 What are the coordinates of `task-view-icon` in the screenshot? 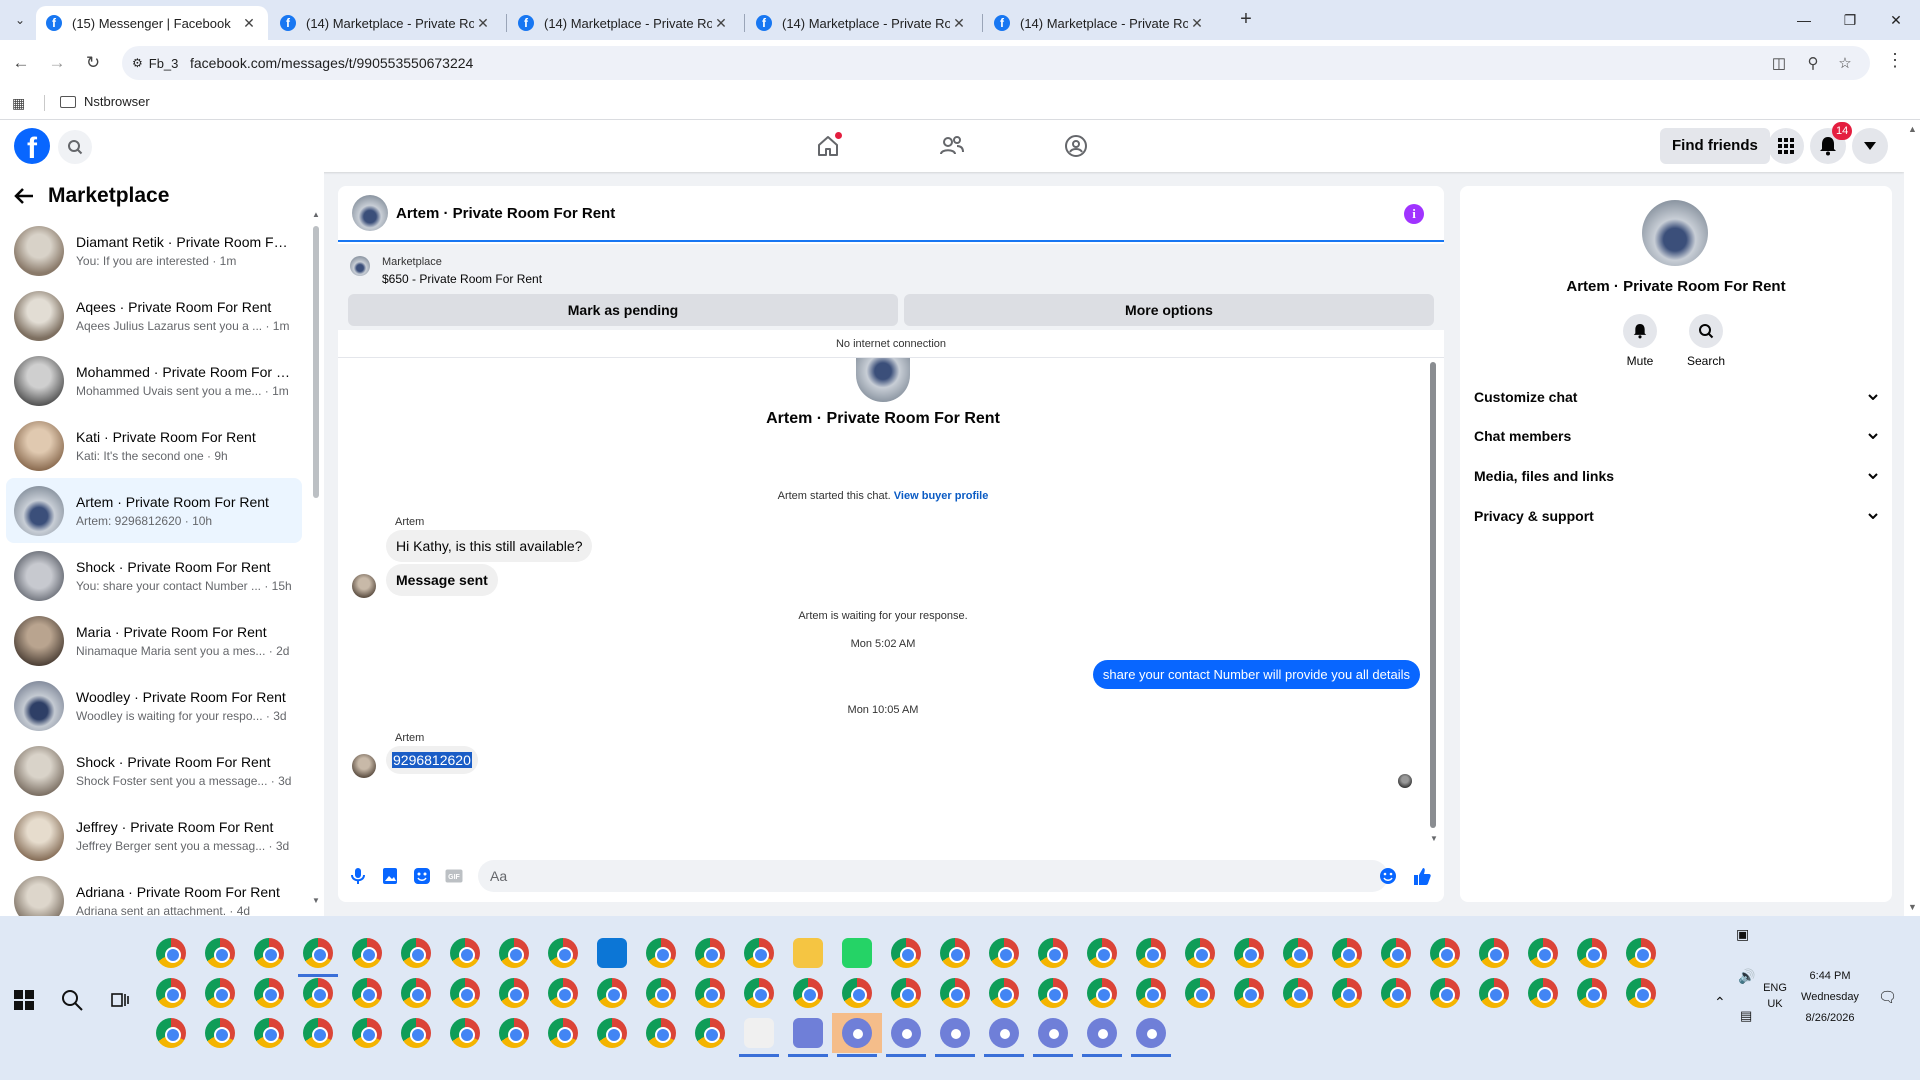 It's located at (120, 1002).